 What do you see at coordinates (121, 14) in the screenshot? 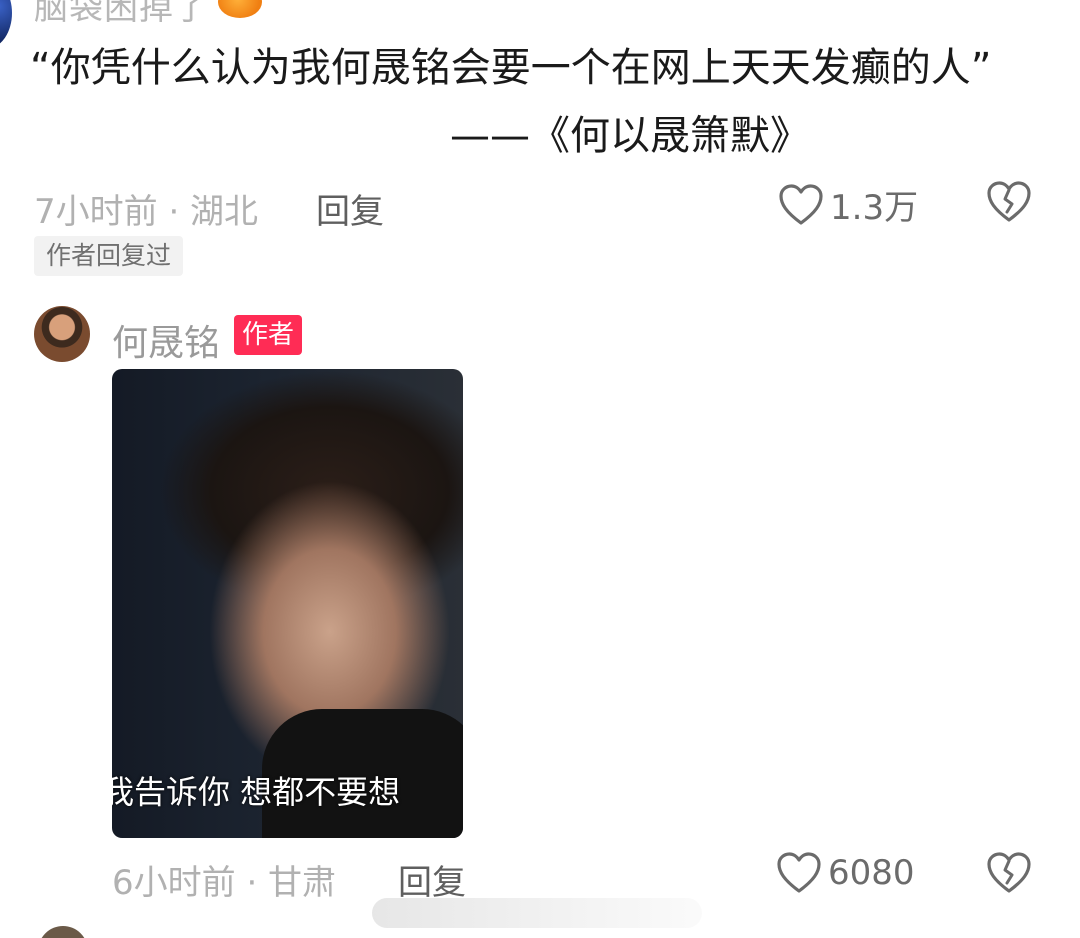
I see `commenter-username: 脑袋困掉了` at bounding box center [121, 14].